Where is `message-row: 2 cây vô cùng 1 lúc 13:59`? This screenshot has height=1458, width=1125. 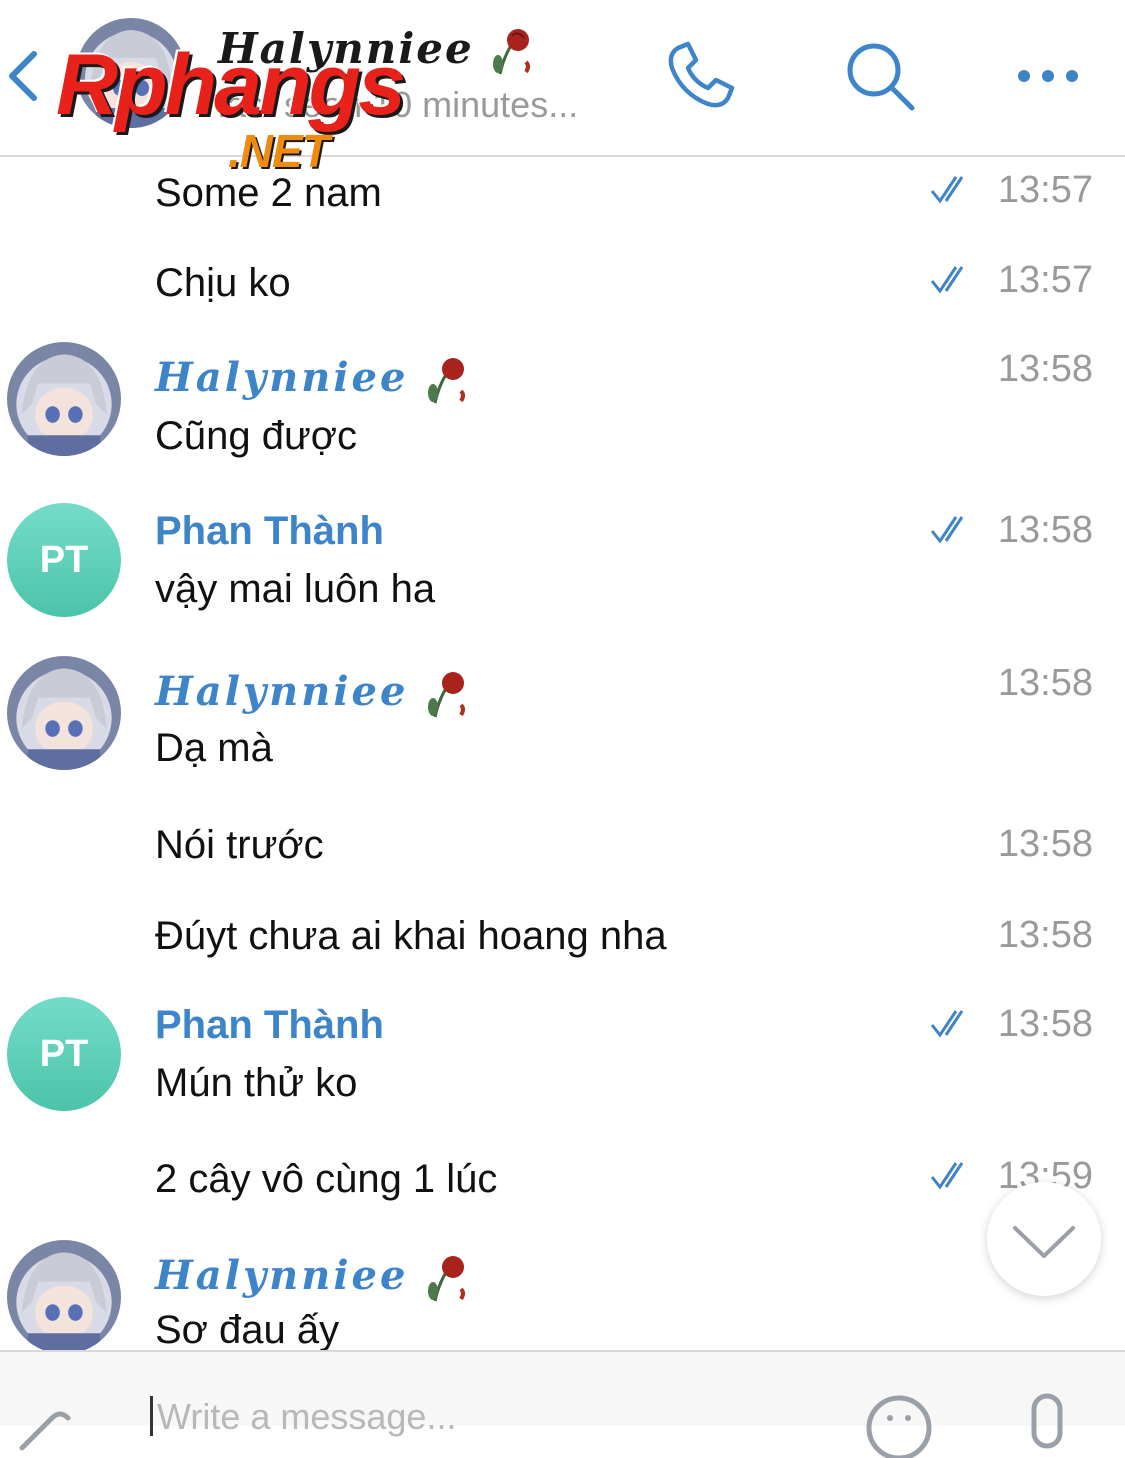
message-row: 2 cây vô cùng 1 lúc 13:59 is located at coordinates (562, 1193).